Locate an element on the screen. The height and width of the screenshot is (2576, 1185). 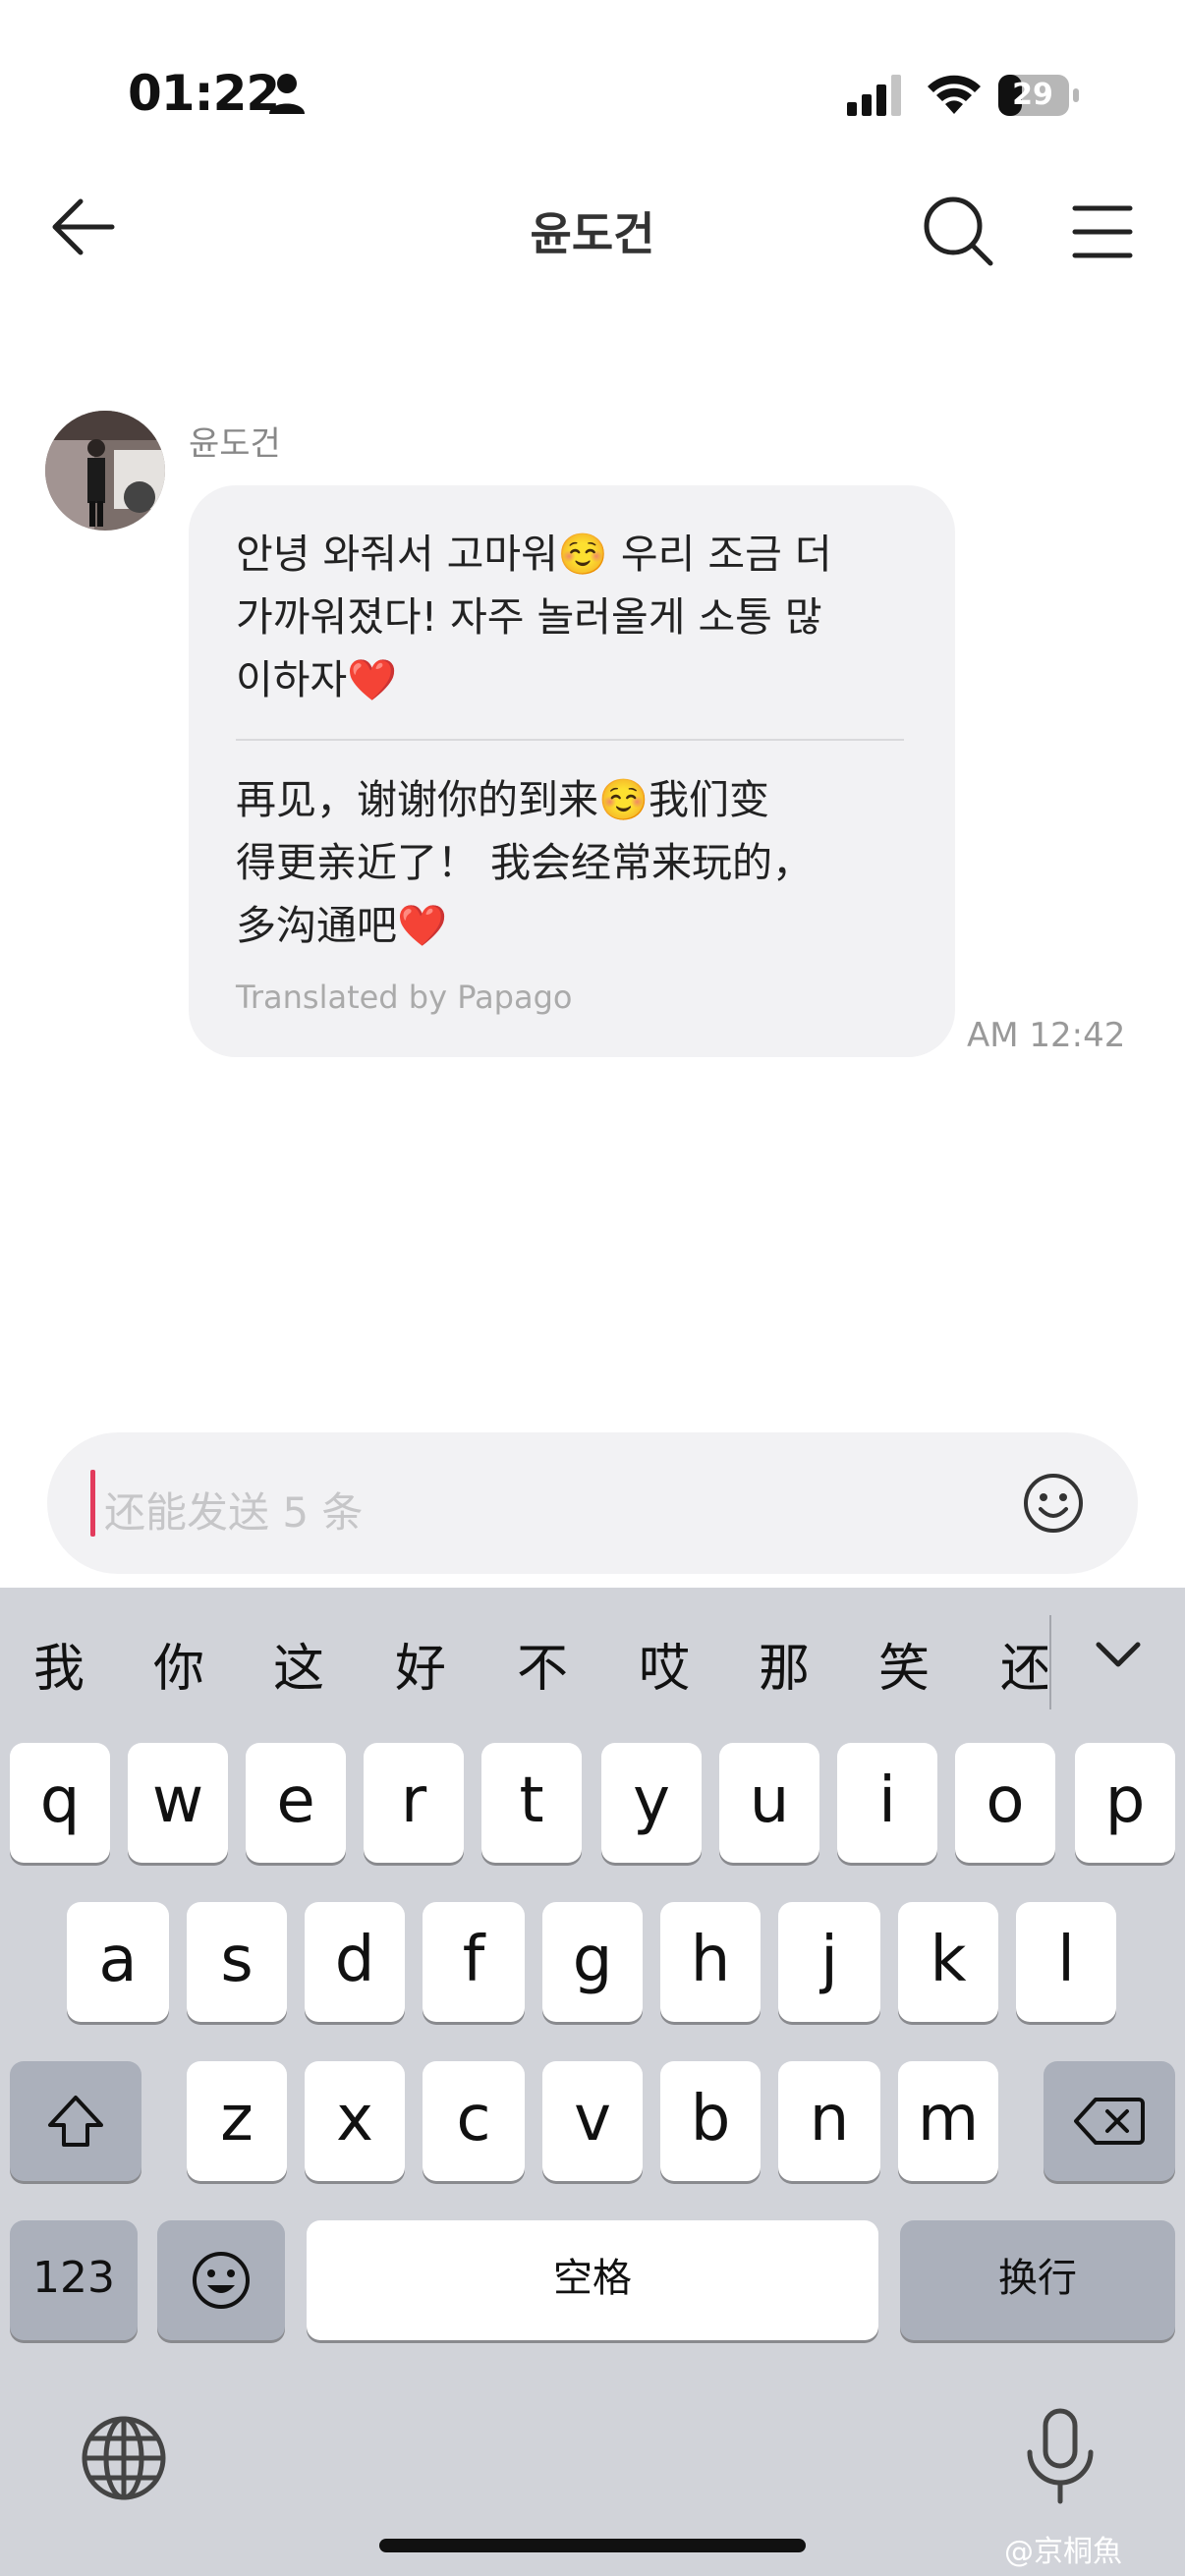
shift-icon is located at coordinates (76, 2121).